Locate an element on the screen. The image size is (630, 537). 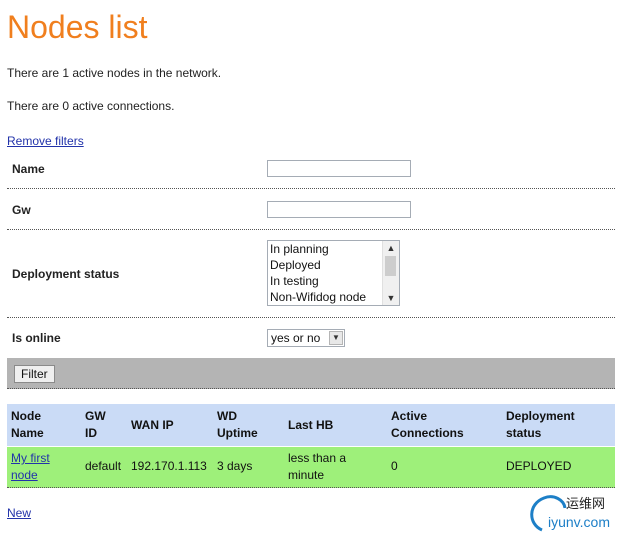
watermark-cn: 运维网 is located at coordinates (585, 504).